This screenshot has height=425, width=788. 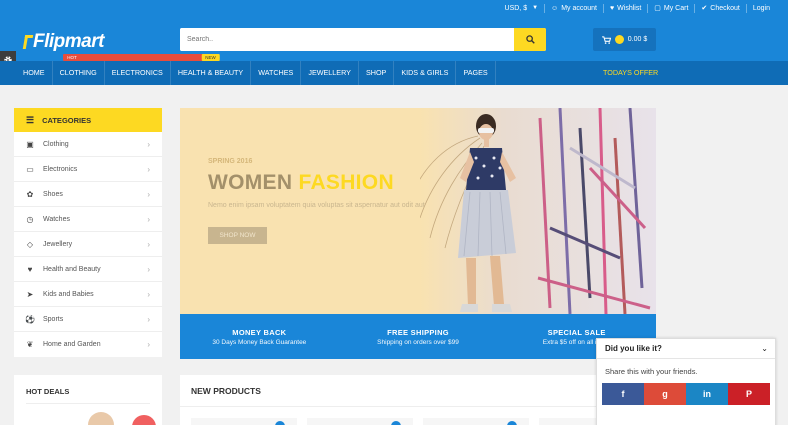 What do you see at coordinates (56, 219) in the screenshot?
I see `category-label: Watches` at bounding box center [56, 219].